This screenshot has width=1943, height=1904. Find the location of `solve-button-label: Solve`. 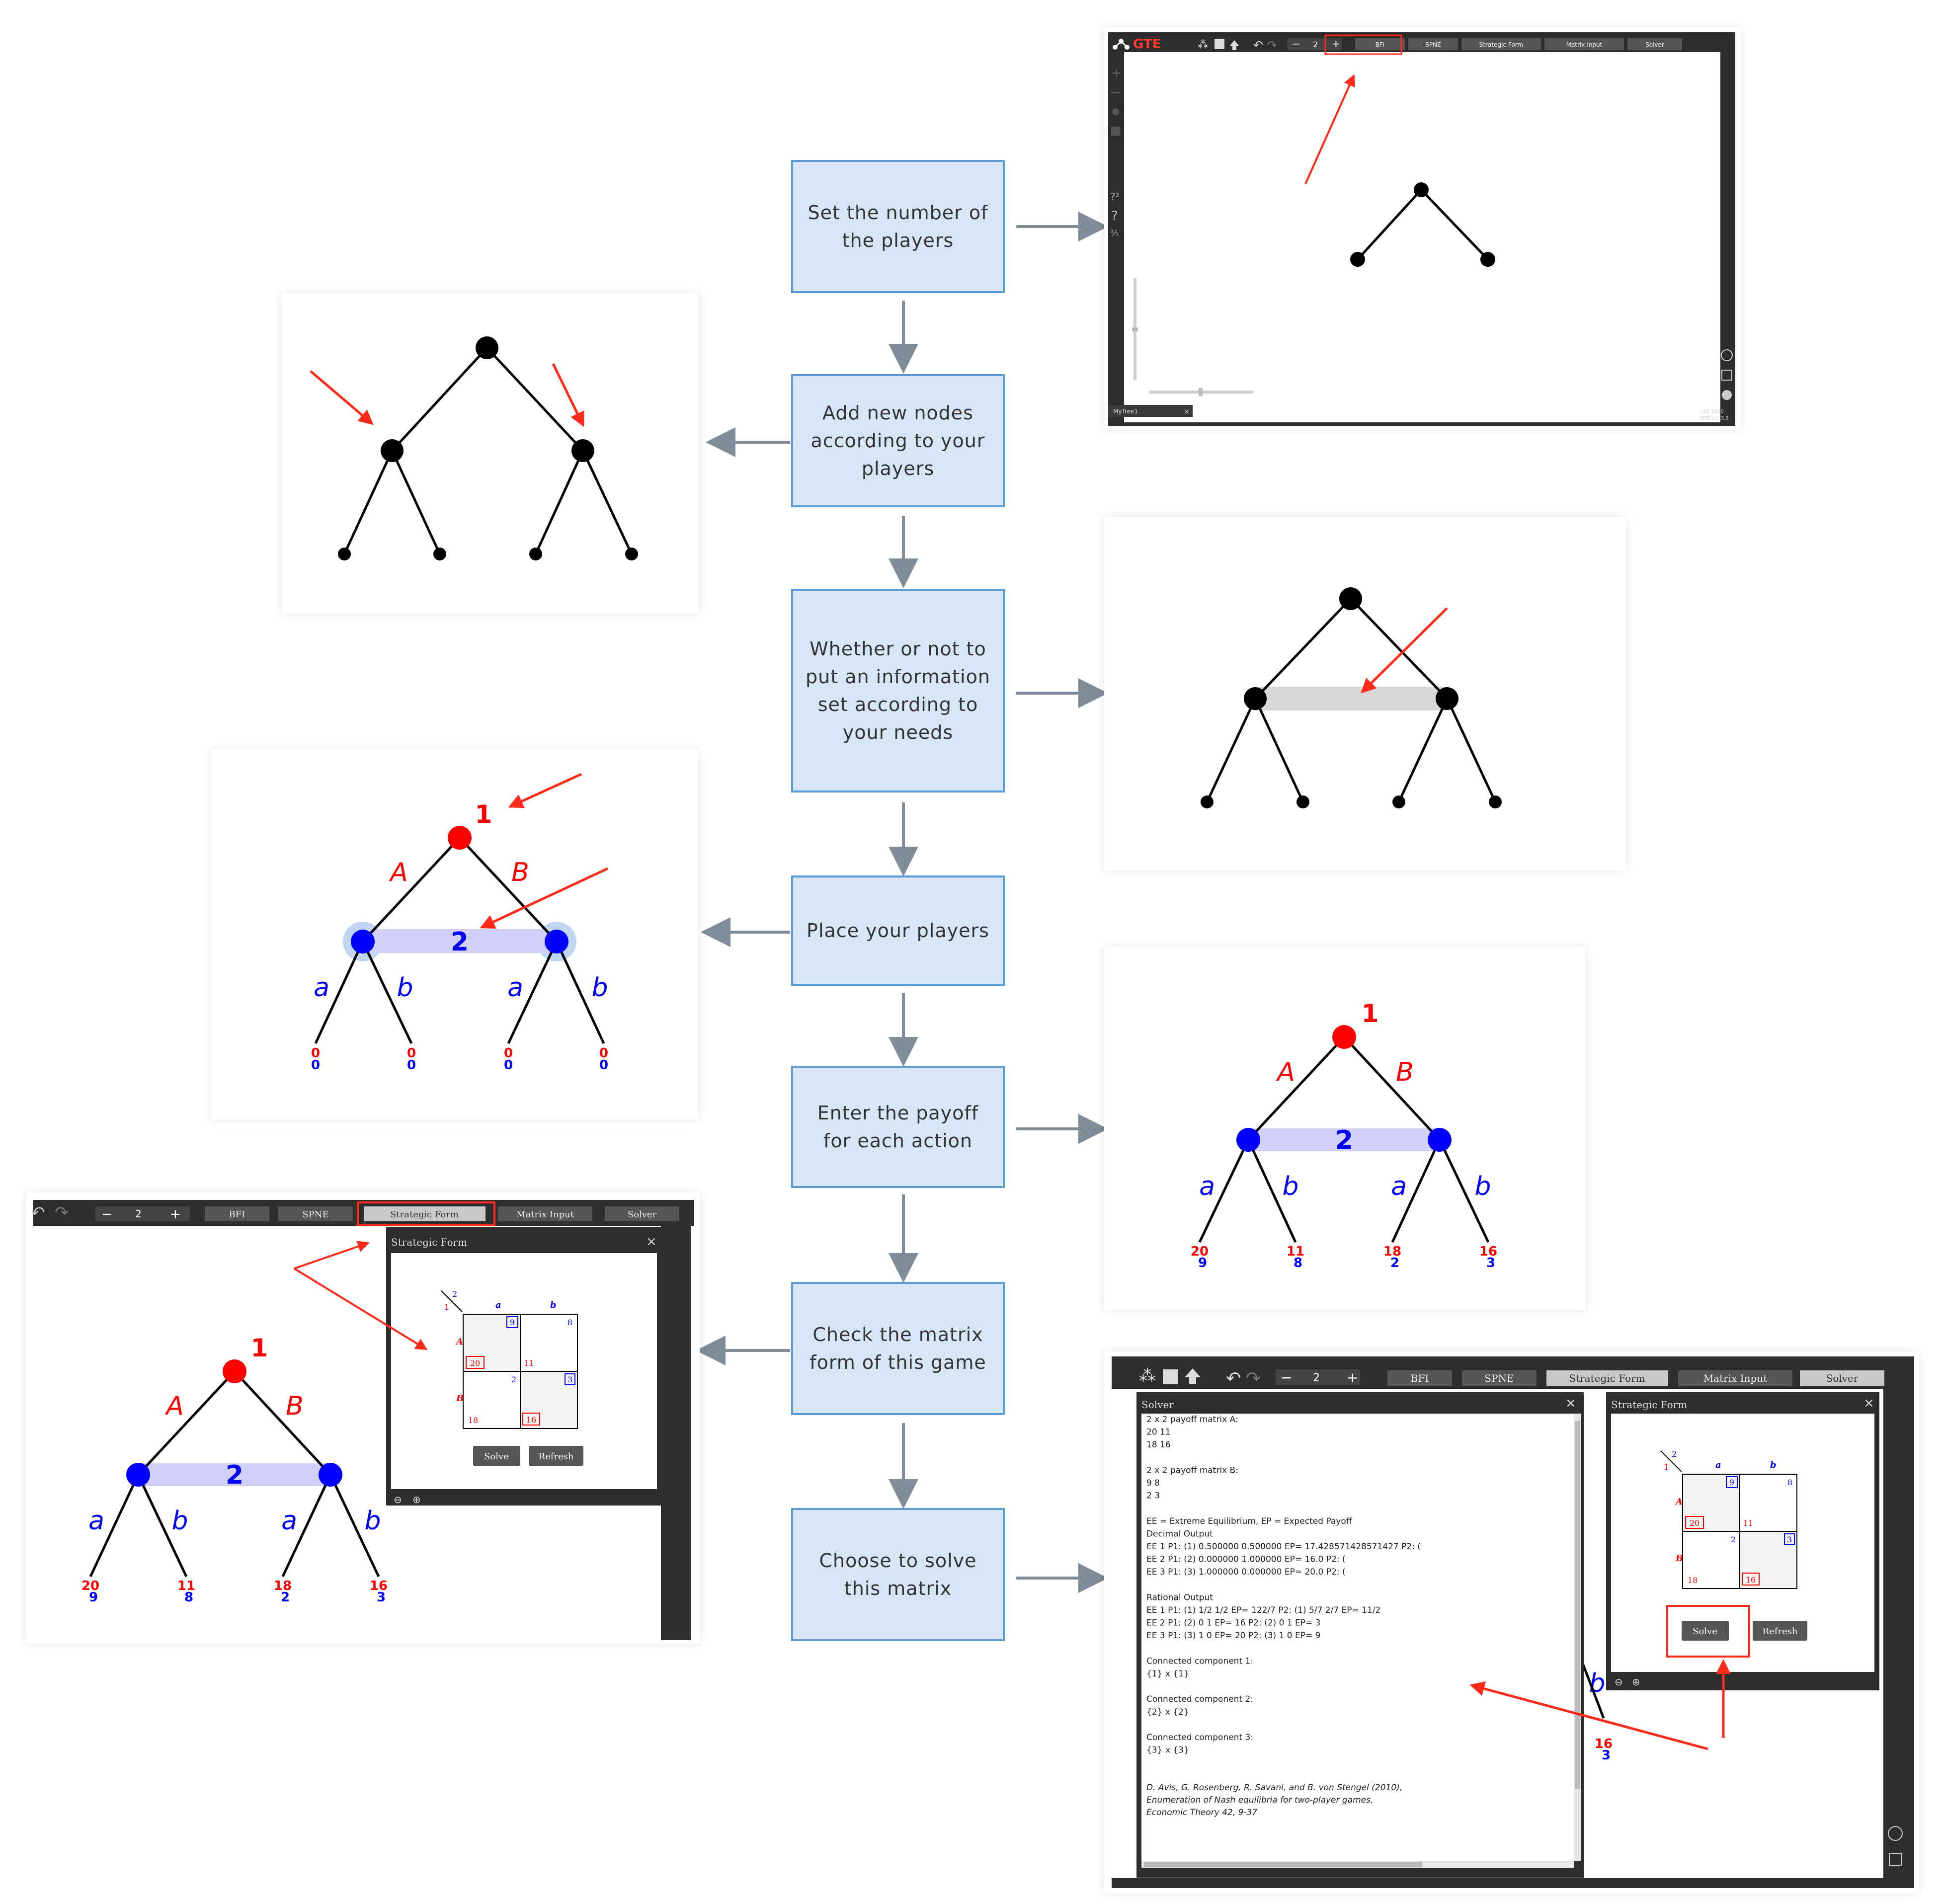

solve-button-label: Solve is located at coordinates (1705, 1631).